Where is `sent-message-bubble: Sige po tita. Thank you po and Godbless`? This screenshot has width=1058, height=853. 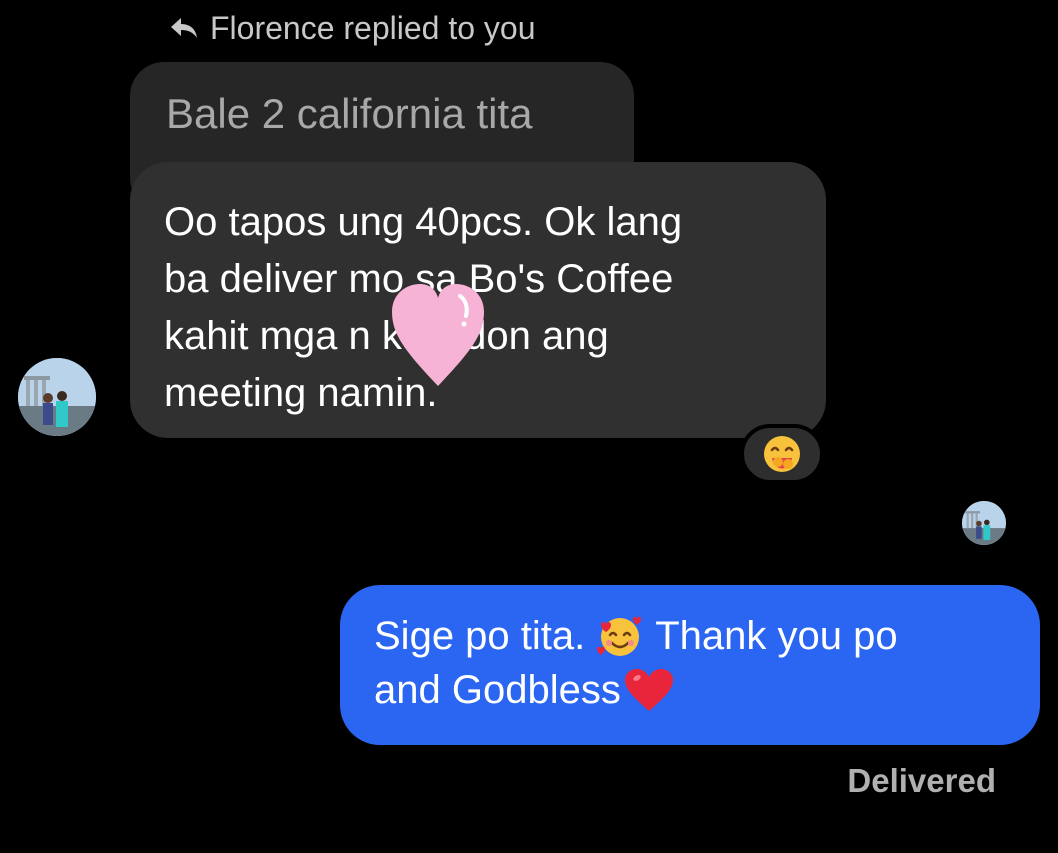 sent-message-bubble: Sige po tita. Thank you po and Godbless is located at coordinates (690, 665).